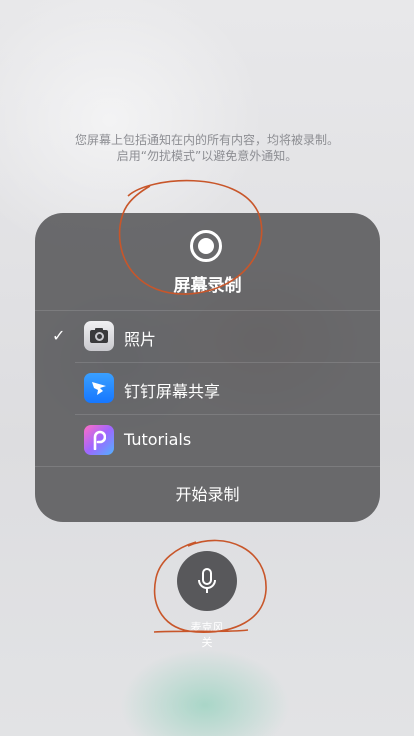 This screenshot has width=414, height=736. I want to click on microphone-label-line-2: 关, so click(207, 642).